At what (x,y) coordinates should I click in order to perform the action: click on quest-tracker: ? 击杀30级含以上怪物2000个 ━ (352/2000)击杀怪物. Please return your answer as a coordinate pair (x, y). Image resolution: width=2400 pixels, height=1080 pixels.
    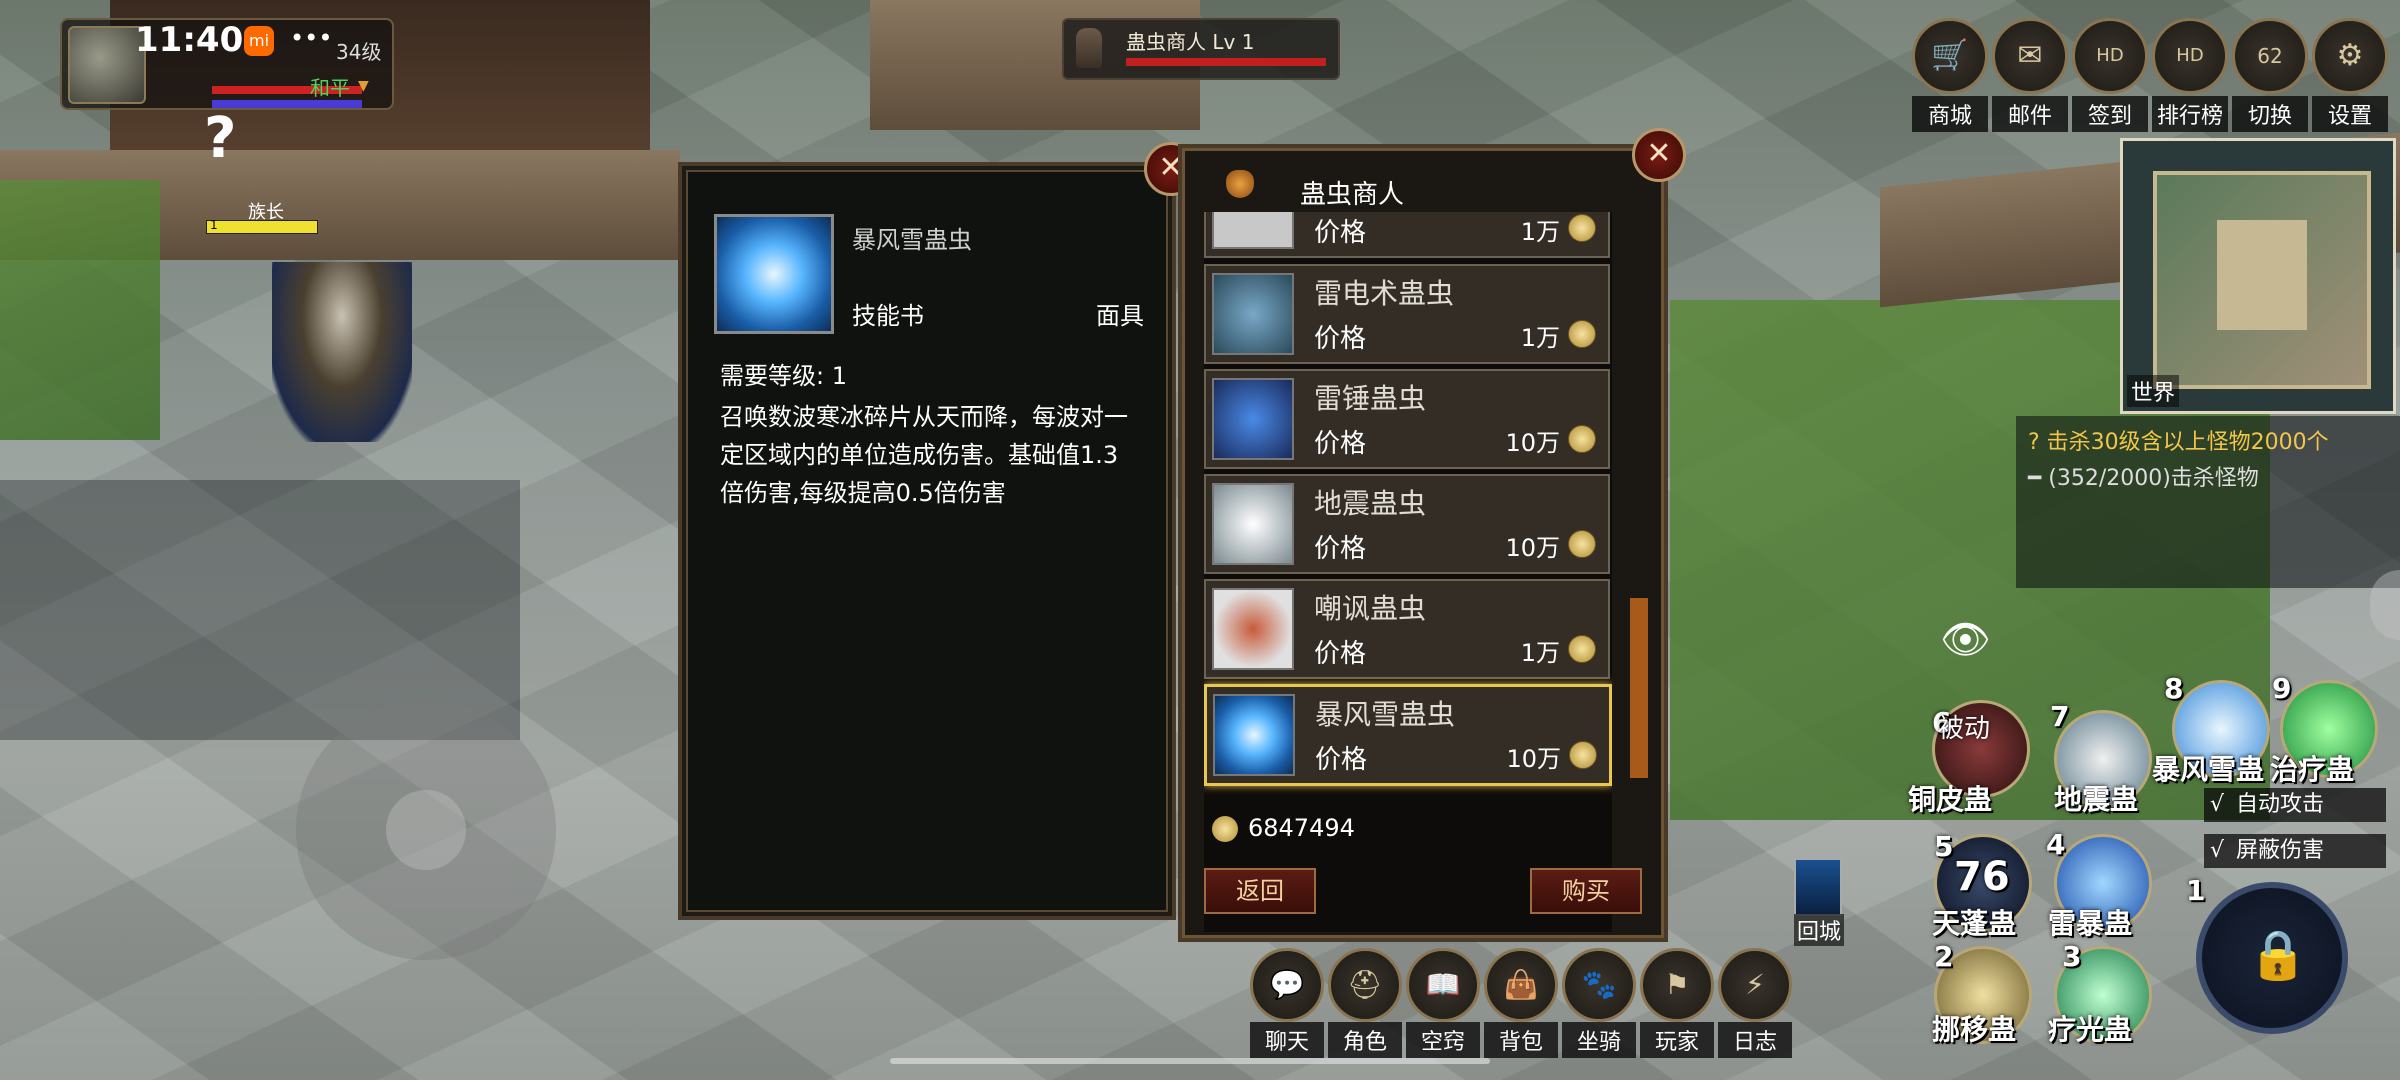
    Looking at the image, I should click on (2208, 502).